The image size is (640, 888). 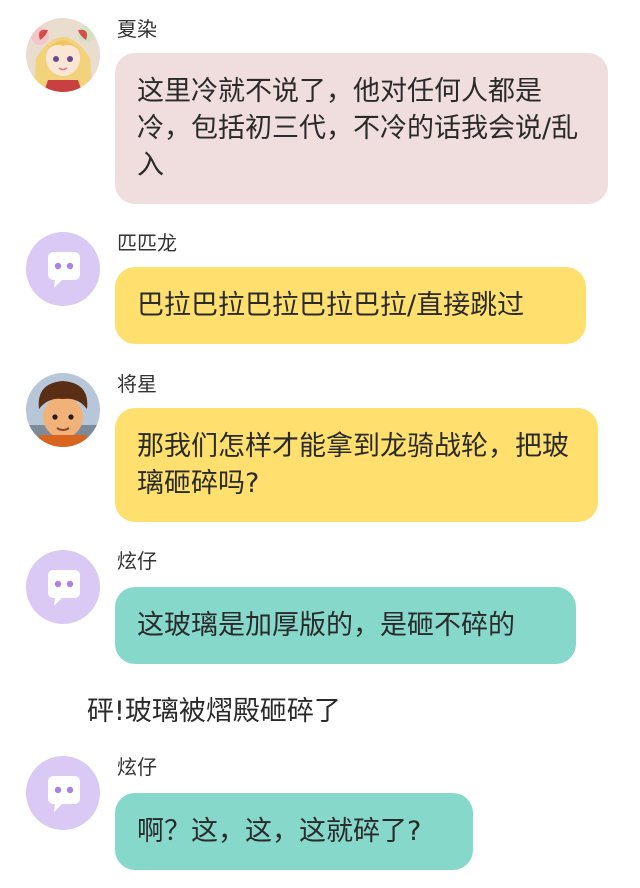 What do you see at coordinates (361, 128) in the screenshot?
I see `message-bubble: 这里冷就不说了，他对任何人都是冷，包括初三代，不冷的话我会说/乱入` at bounding box center [361, 128].